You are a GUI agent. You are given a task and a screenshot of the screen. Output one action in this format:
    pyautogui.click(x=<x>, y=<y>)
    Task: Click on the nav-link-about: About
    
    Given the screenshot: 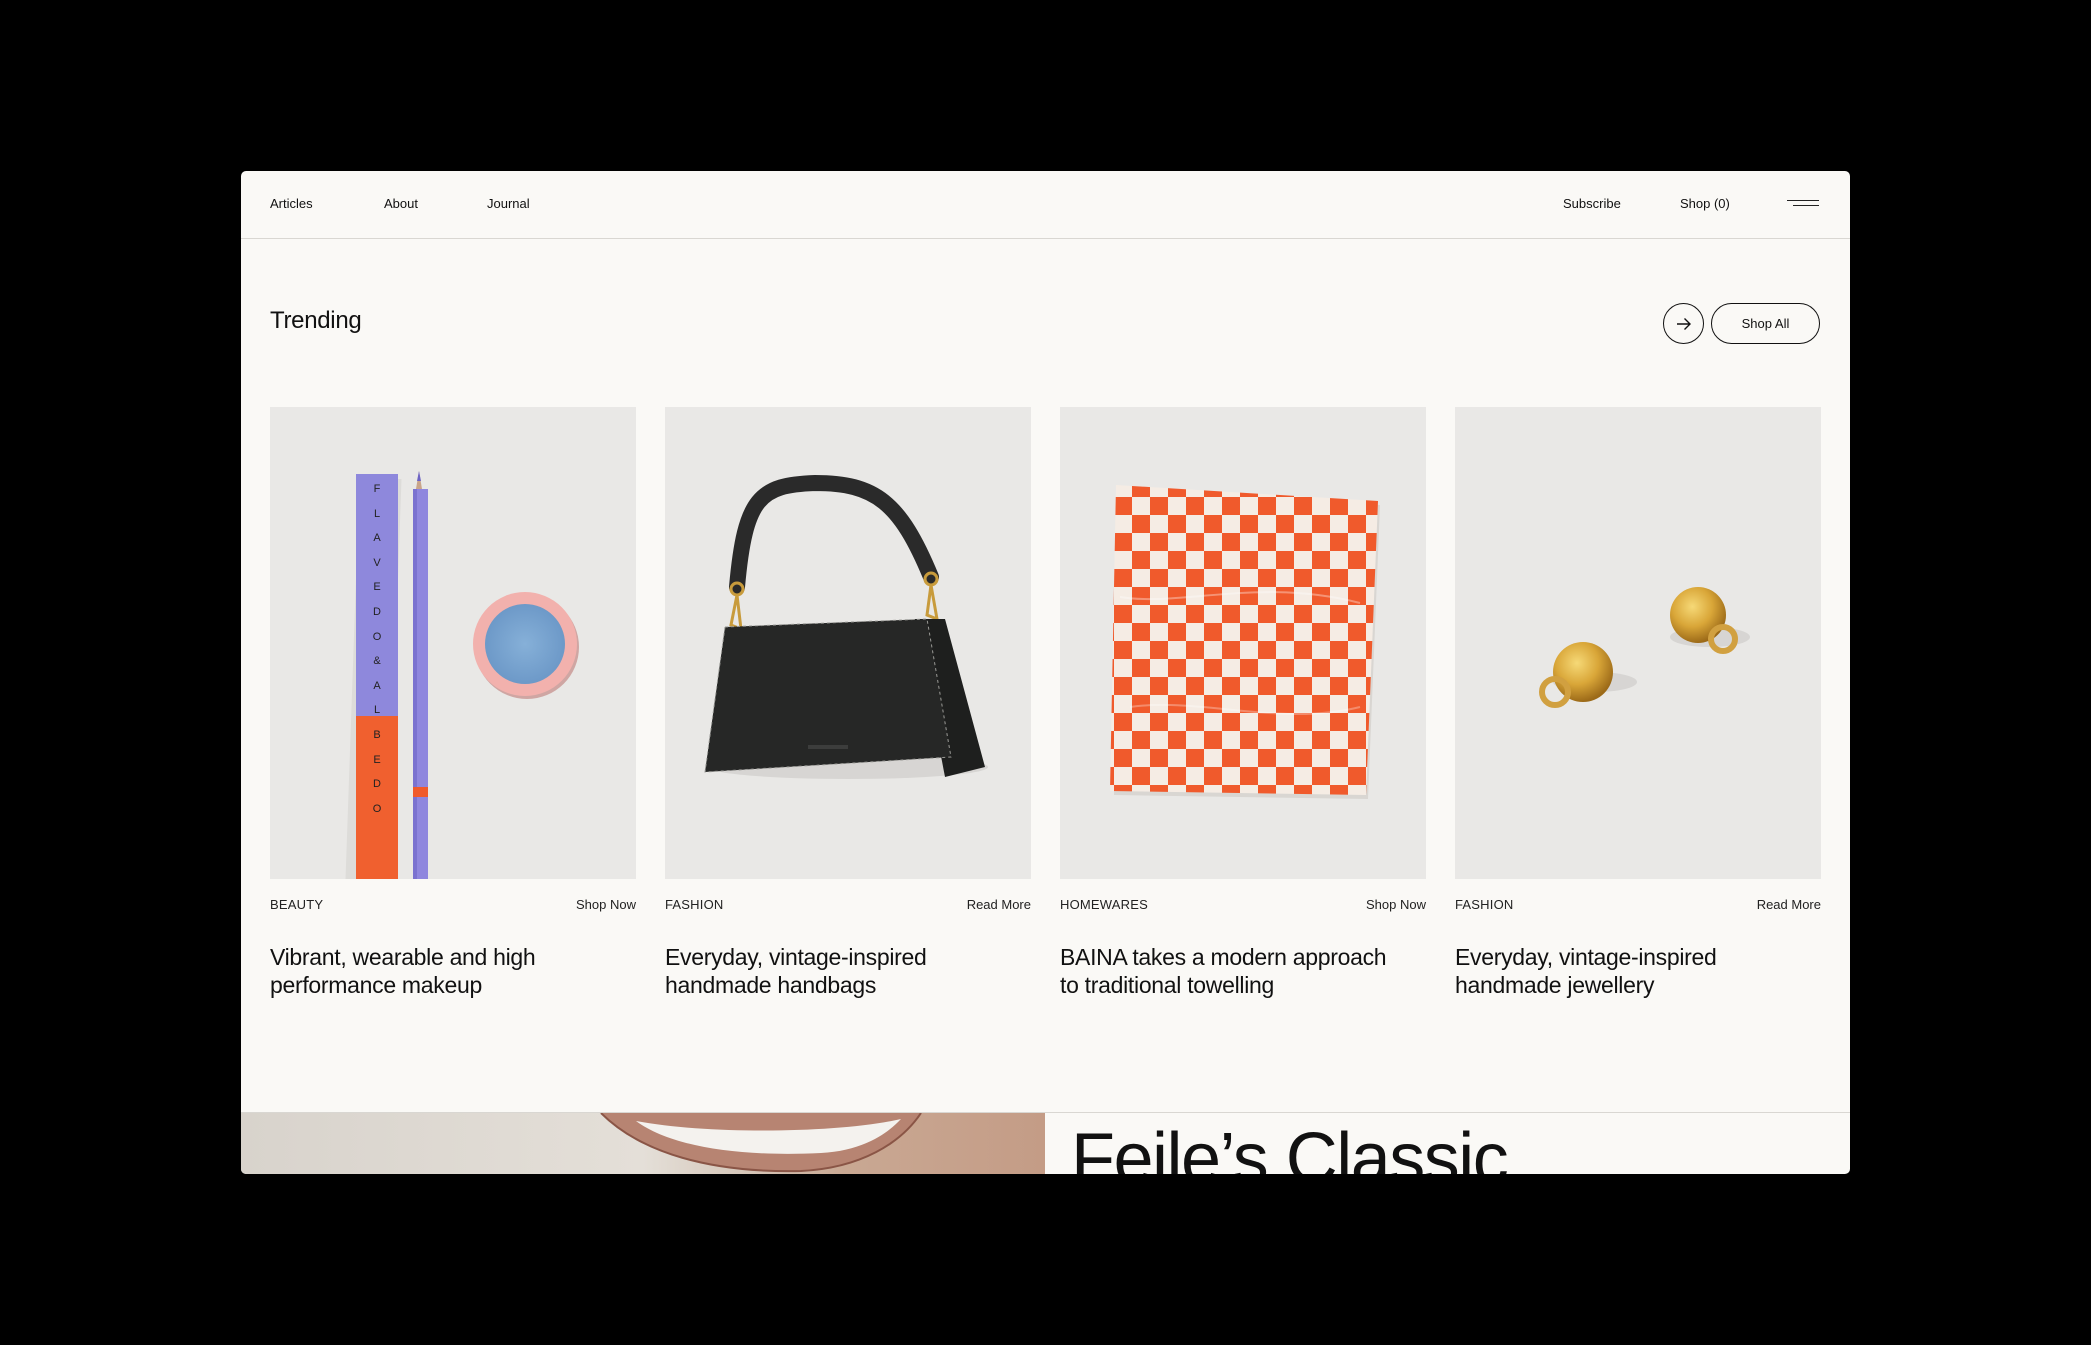 What is the action you would take?
    pyautogui.click(x=401, y=203)
    